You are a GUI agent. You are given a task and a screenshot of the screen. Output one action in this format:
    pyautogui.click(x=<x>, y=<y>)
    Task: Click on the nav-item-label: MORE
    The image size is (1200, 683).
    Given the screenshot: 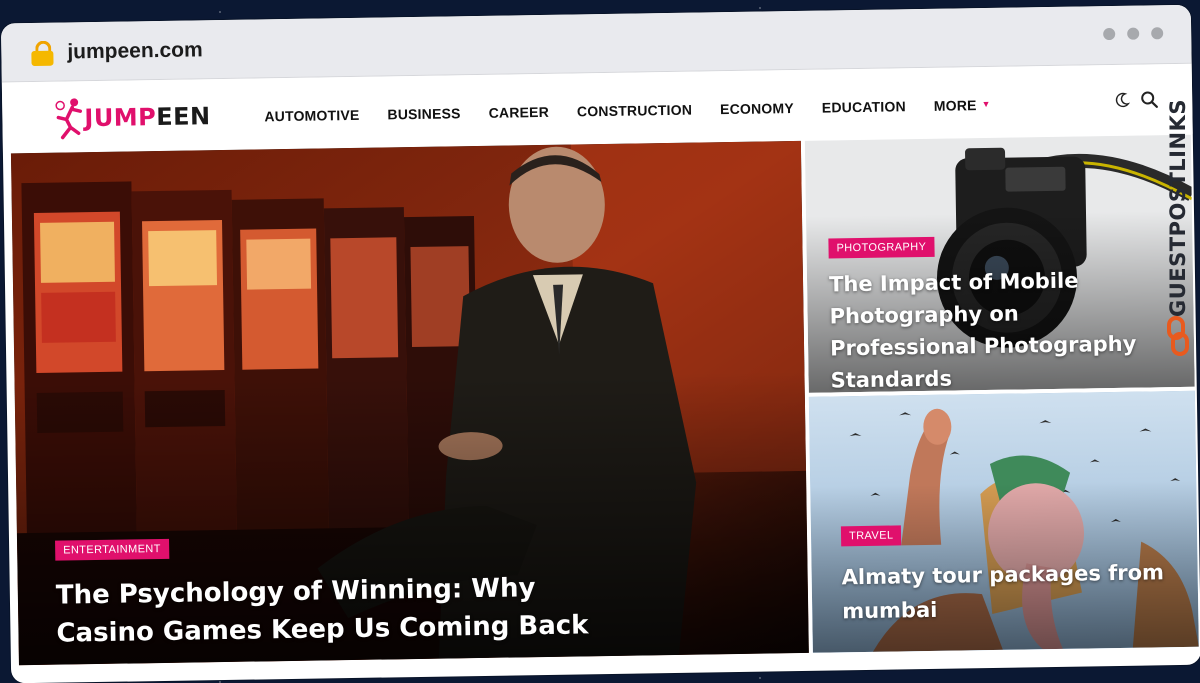 What is the action you would take?
    pyautogui.click(x=955, y=105)
    